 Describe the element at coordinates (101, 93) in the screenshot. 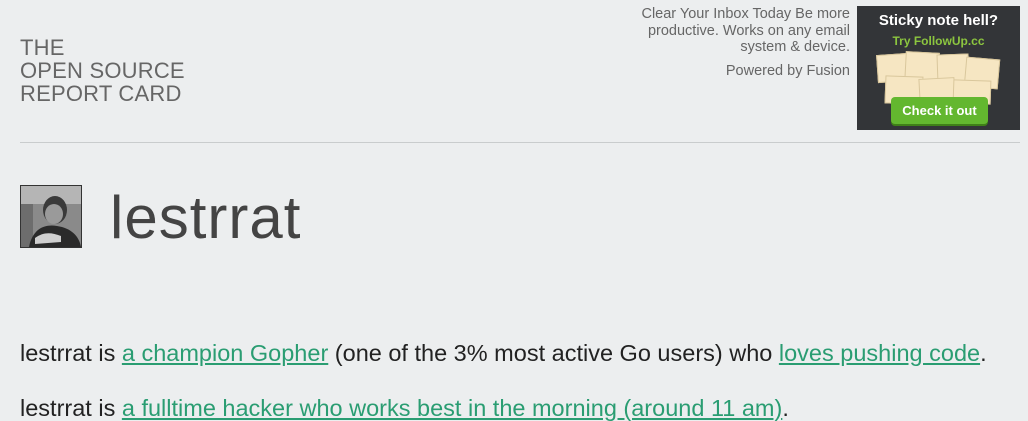

I see `site-title-line-3: REPORT CARD` at that location.